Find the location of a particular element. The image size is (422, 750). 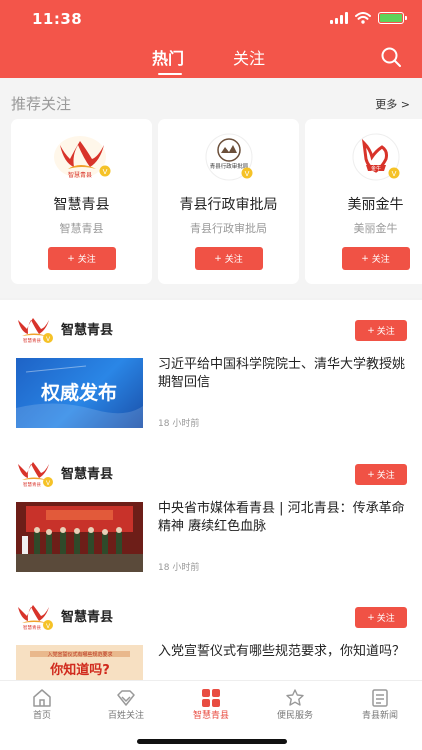

grid-icon is located at coordinates (211, 698).